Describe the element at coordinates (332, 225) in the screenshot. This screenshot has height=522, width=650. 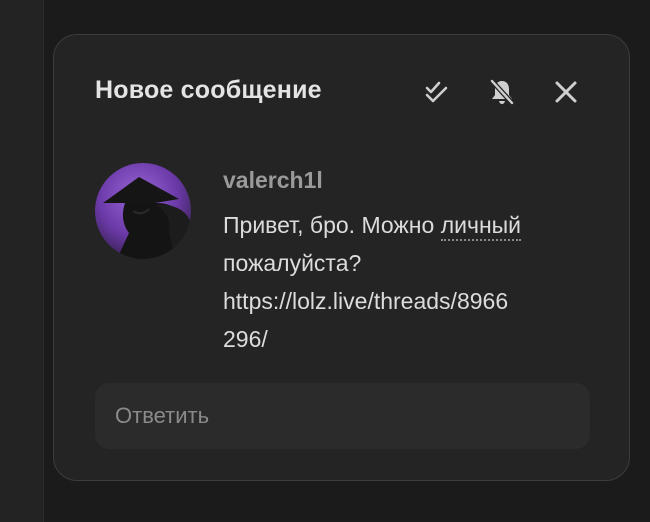
I see `message-line-1-text: Привет, бро. Можно` at that location.